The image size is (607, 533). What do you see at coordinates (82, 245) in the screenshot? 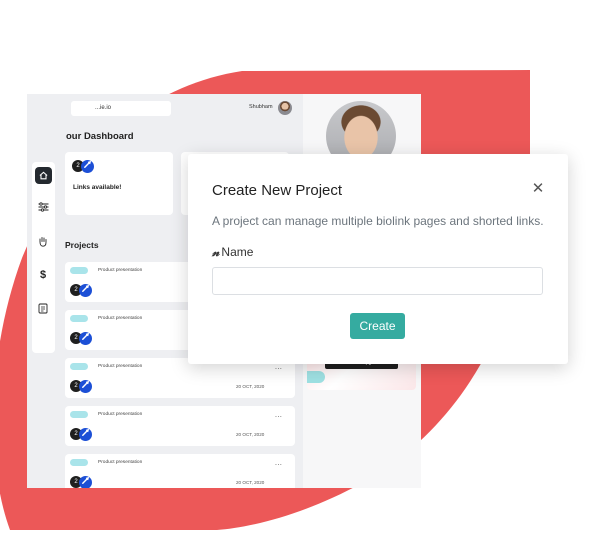
I see `projects-title: Projects` at bounding box center [82, 245].